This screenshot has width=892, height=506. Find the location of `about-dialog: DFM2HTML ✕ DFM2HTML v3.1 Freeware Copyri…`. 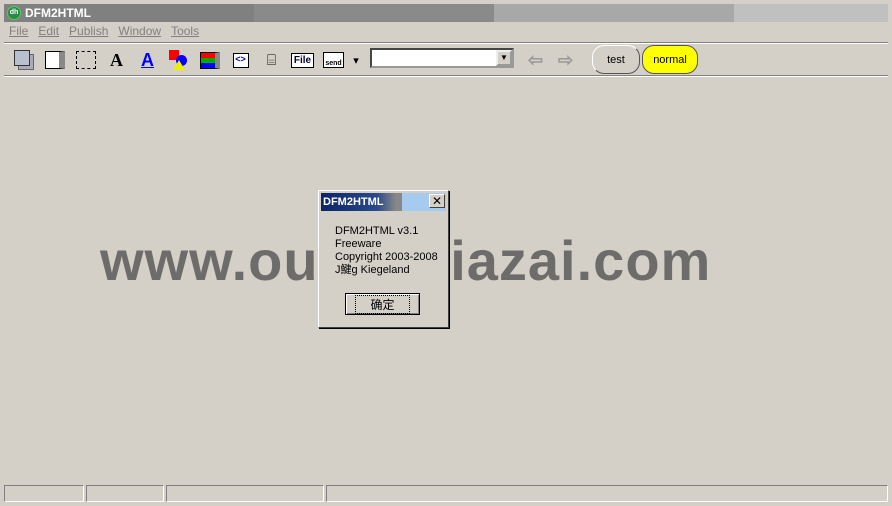

about-dialog: DFM2HTML ✕ DFM2HTML v3.1 Freeware Copyri… is located at coordinates (383, 259).